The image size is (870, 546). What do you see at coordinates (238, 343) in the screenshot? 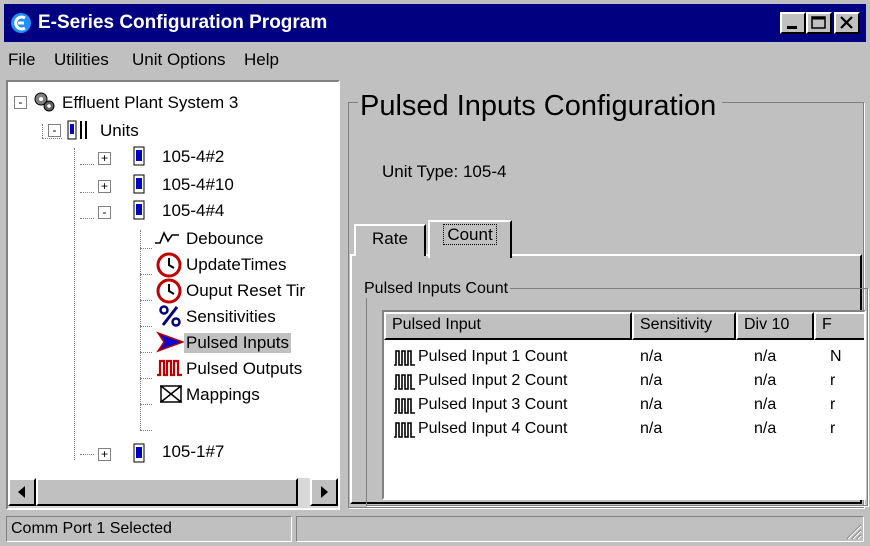
I see `tree-item-label: Pulsed Inputs` at bounding box center [238, 343].